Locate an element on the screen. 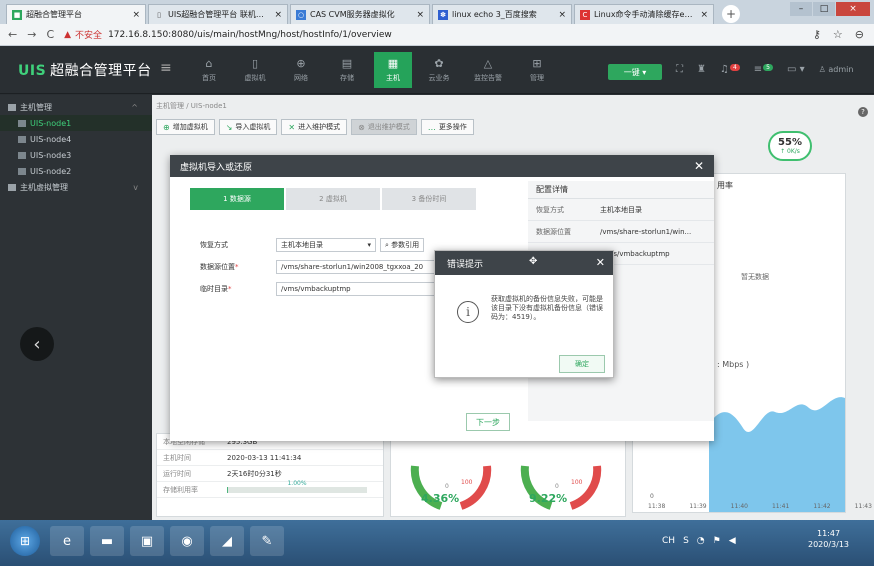 This screenshot has width=874, height=566. ok-button: 确定 is located at coordinates (582, 364).